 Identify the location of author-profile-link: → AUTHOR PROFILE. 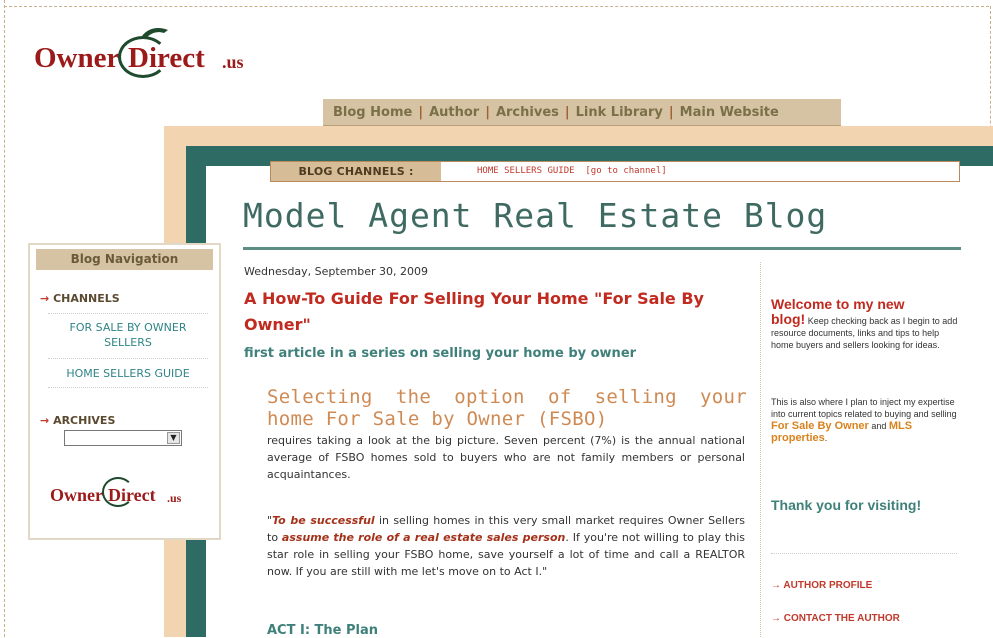
(821, 585).